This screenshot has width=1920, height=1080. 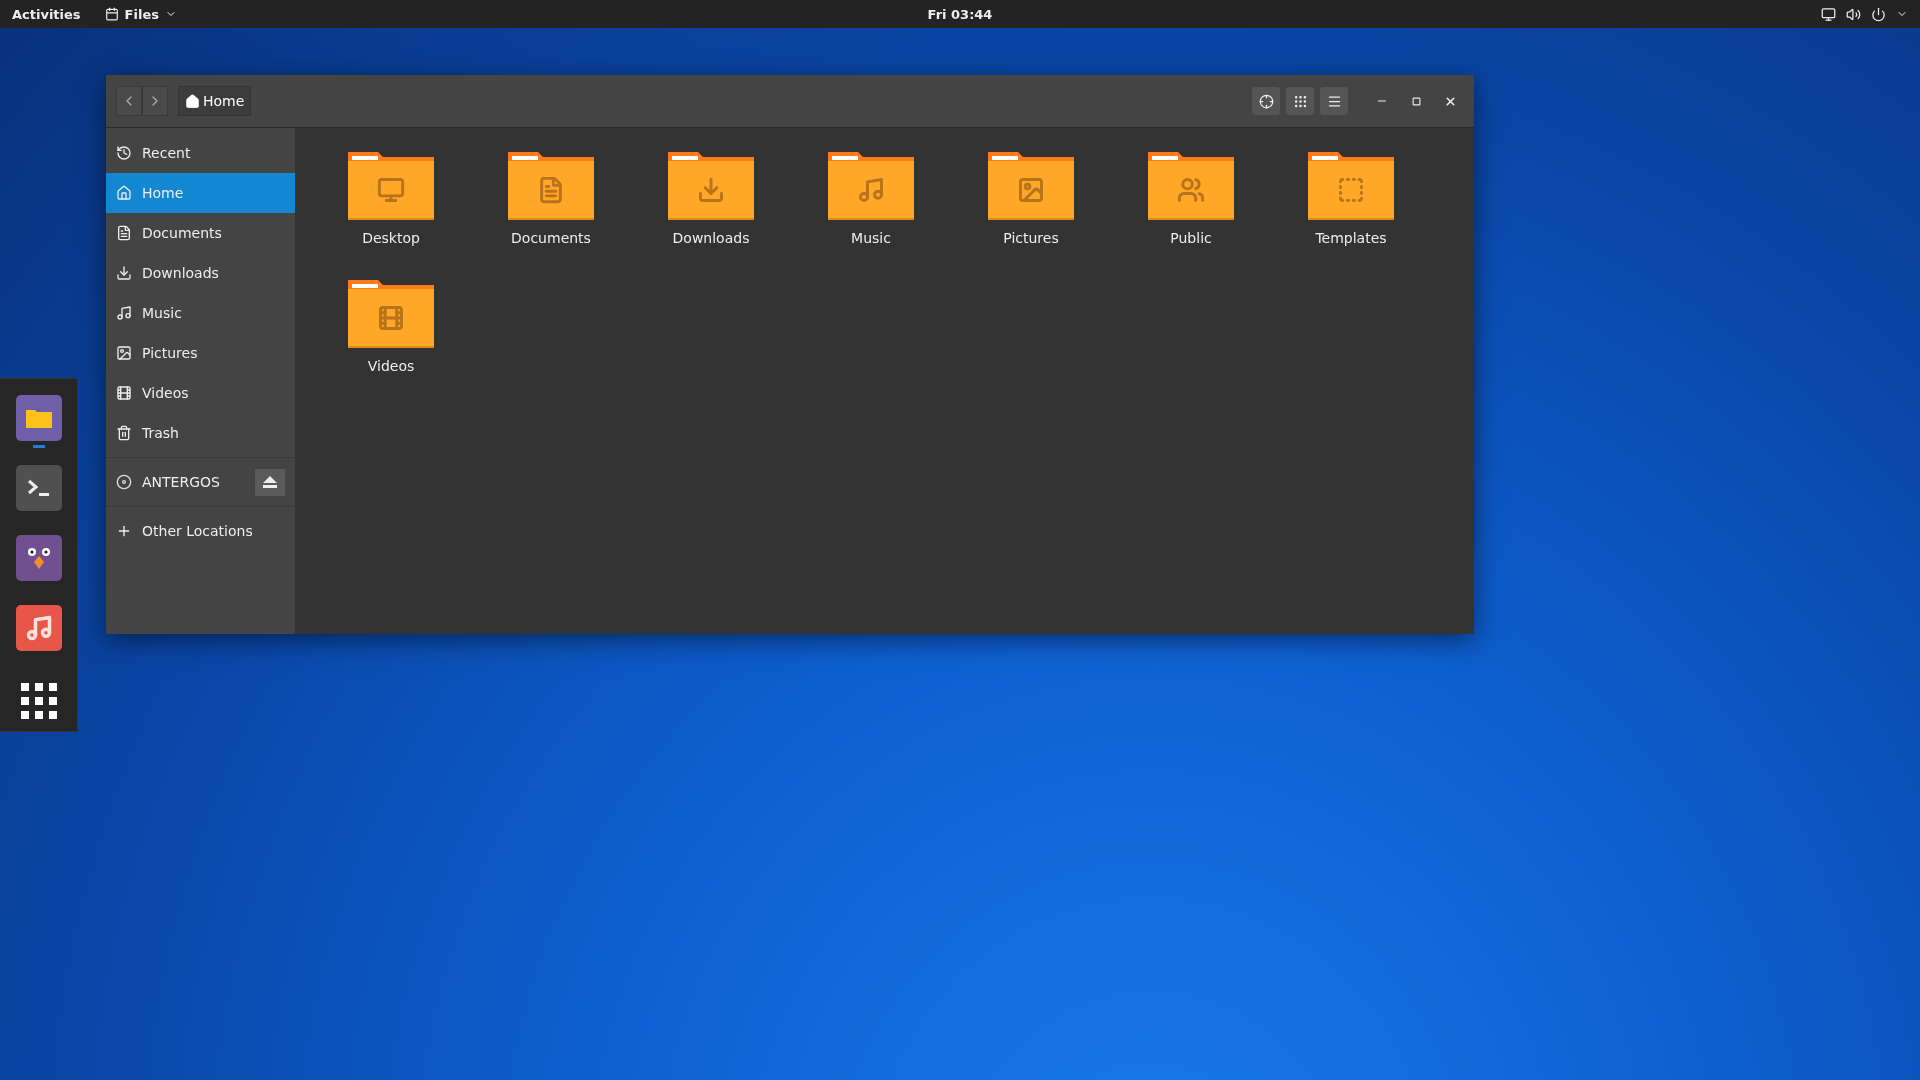 What do you see at coordinates (124, 482) in the screenshot?
I see `disc-icon` at bounding box center [124, 482].